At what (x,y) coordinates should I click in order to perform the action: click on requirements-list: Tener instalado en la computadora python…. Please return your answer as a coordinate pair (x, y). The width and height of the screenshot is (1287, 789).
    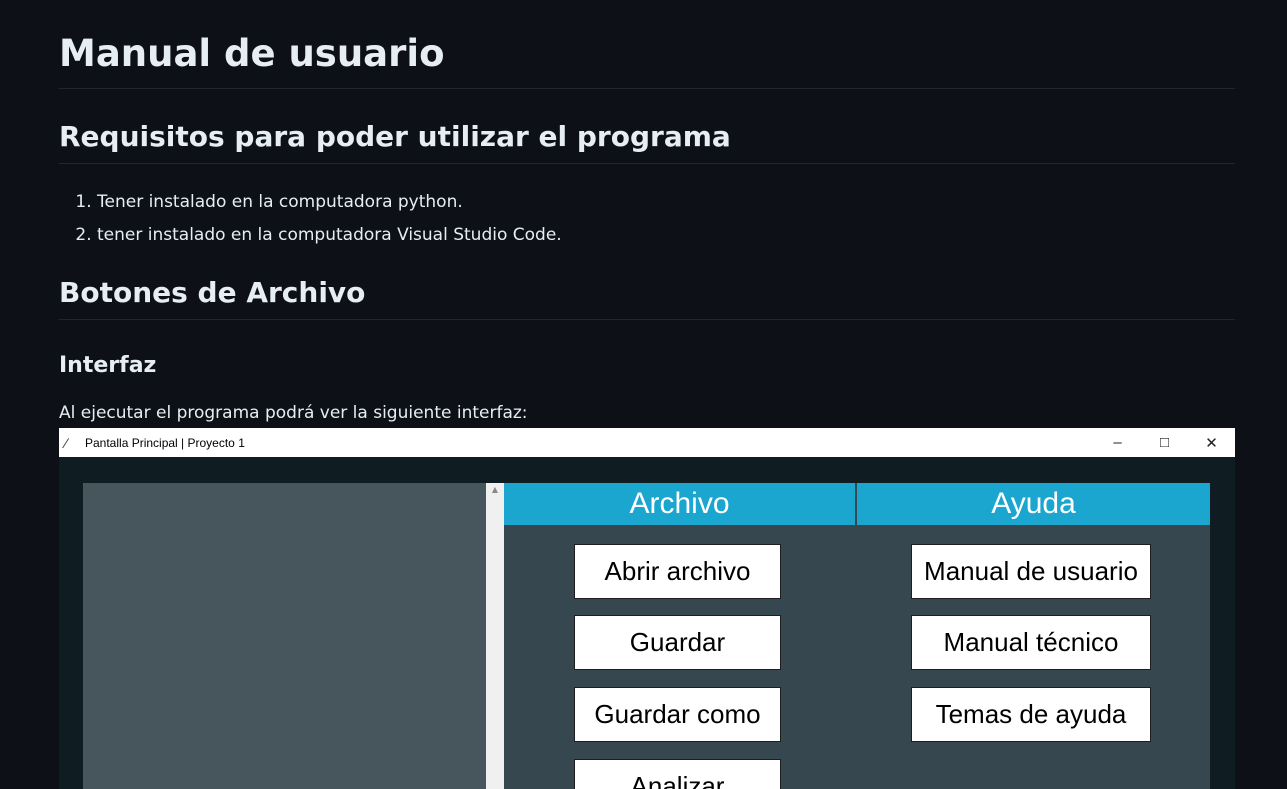
    Looking at the image, I should click on (310, 219).